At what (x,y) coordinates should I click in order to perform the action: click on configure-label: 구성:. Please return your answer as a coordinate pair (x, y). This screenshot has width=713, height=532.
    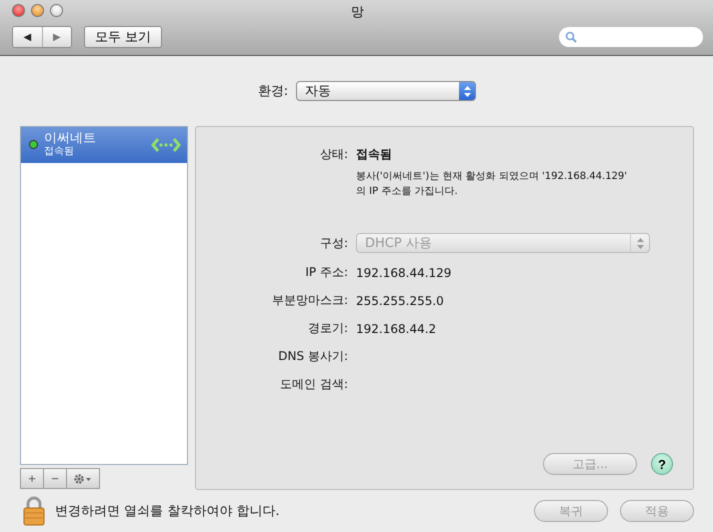
    Looking at the image, I should click on (333, 243).